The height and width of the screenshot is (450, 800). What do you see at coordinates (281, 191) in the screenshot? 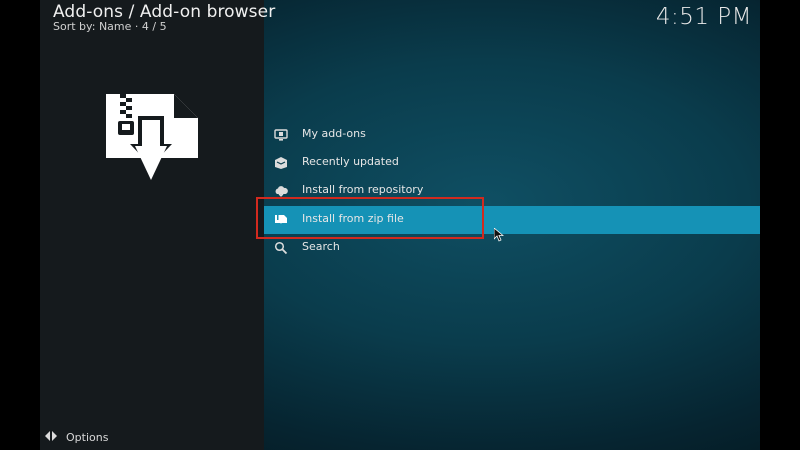
I see `cloud-icon` at bounding box center [281, 191].